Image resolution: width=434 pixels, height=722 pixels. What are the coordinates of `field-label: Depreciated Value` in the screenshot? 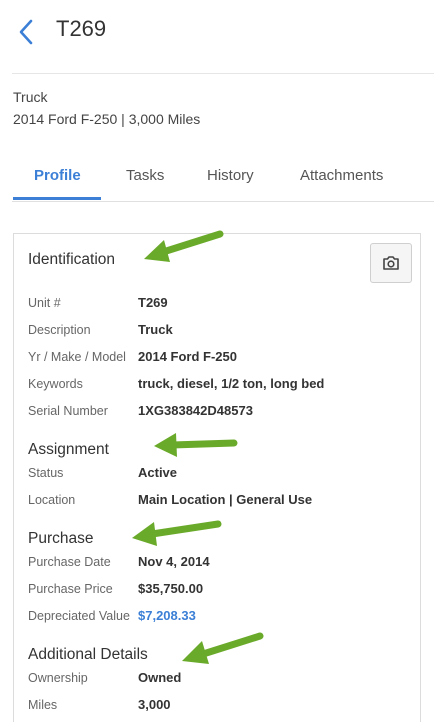 It's located at (79, 616).